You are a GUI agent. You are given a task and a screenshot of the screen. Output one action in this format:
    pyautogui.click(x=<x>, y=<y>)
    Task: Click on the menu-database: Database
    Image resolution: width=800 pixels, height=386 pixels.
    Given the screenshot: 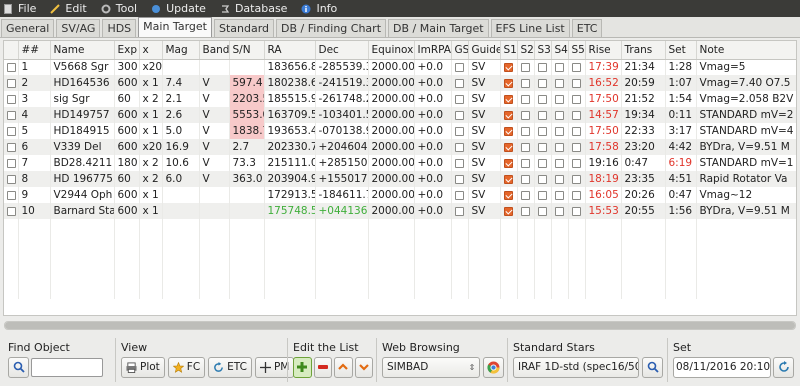 What is the action you would take?
    pyautogui.click(x=253, y=8)
    